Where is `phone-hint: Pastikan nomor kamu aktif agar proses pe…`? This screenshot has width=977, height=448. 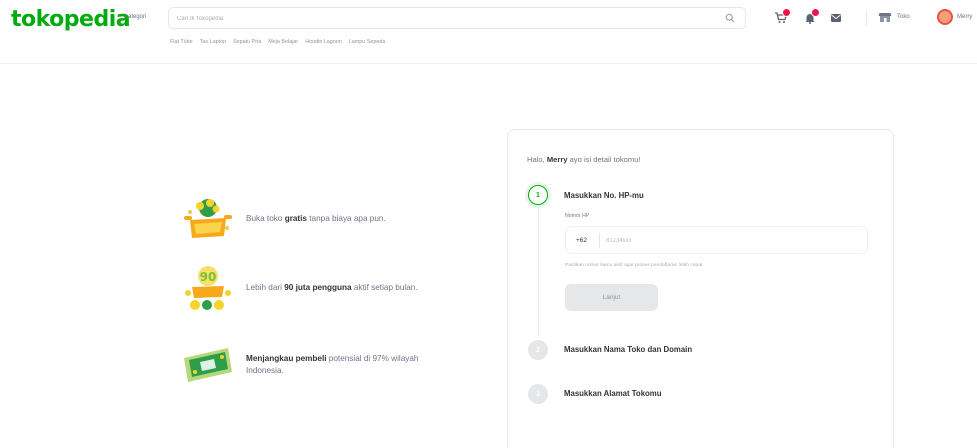 phone-hint: Pastikan nomor kamu aktif agar proses pe… is located at coordinates (634, 265).